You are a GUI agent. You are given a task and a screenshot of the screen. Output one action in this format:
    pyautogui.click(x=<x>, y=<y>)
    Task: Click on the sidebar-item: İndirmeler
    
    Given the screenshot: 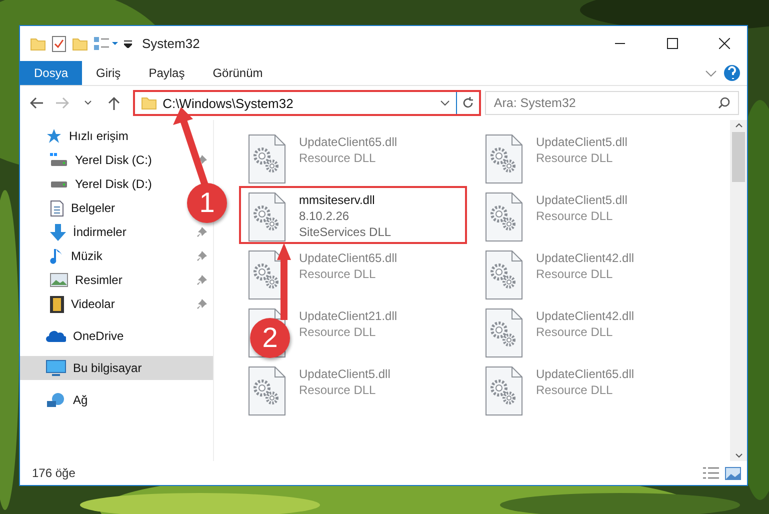 What is the action you would take?
    pyautogui.click(x=116, y=232)
    